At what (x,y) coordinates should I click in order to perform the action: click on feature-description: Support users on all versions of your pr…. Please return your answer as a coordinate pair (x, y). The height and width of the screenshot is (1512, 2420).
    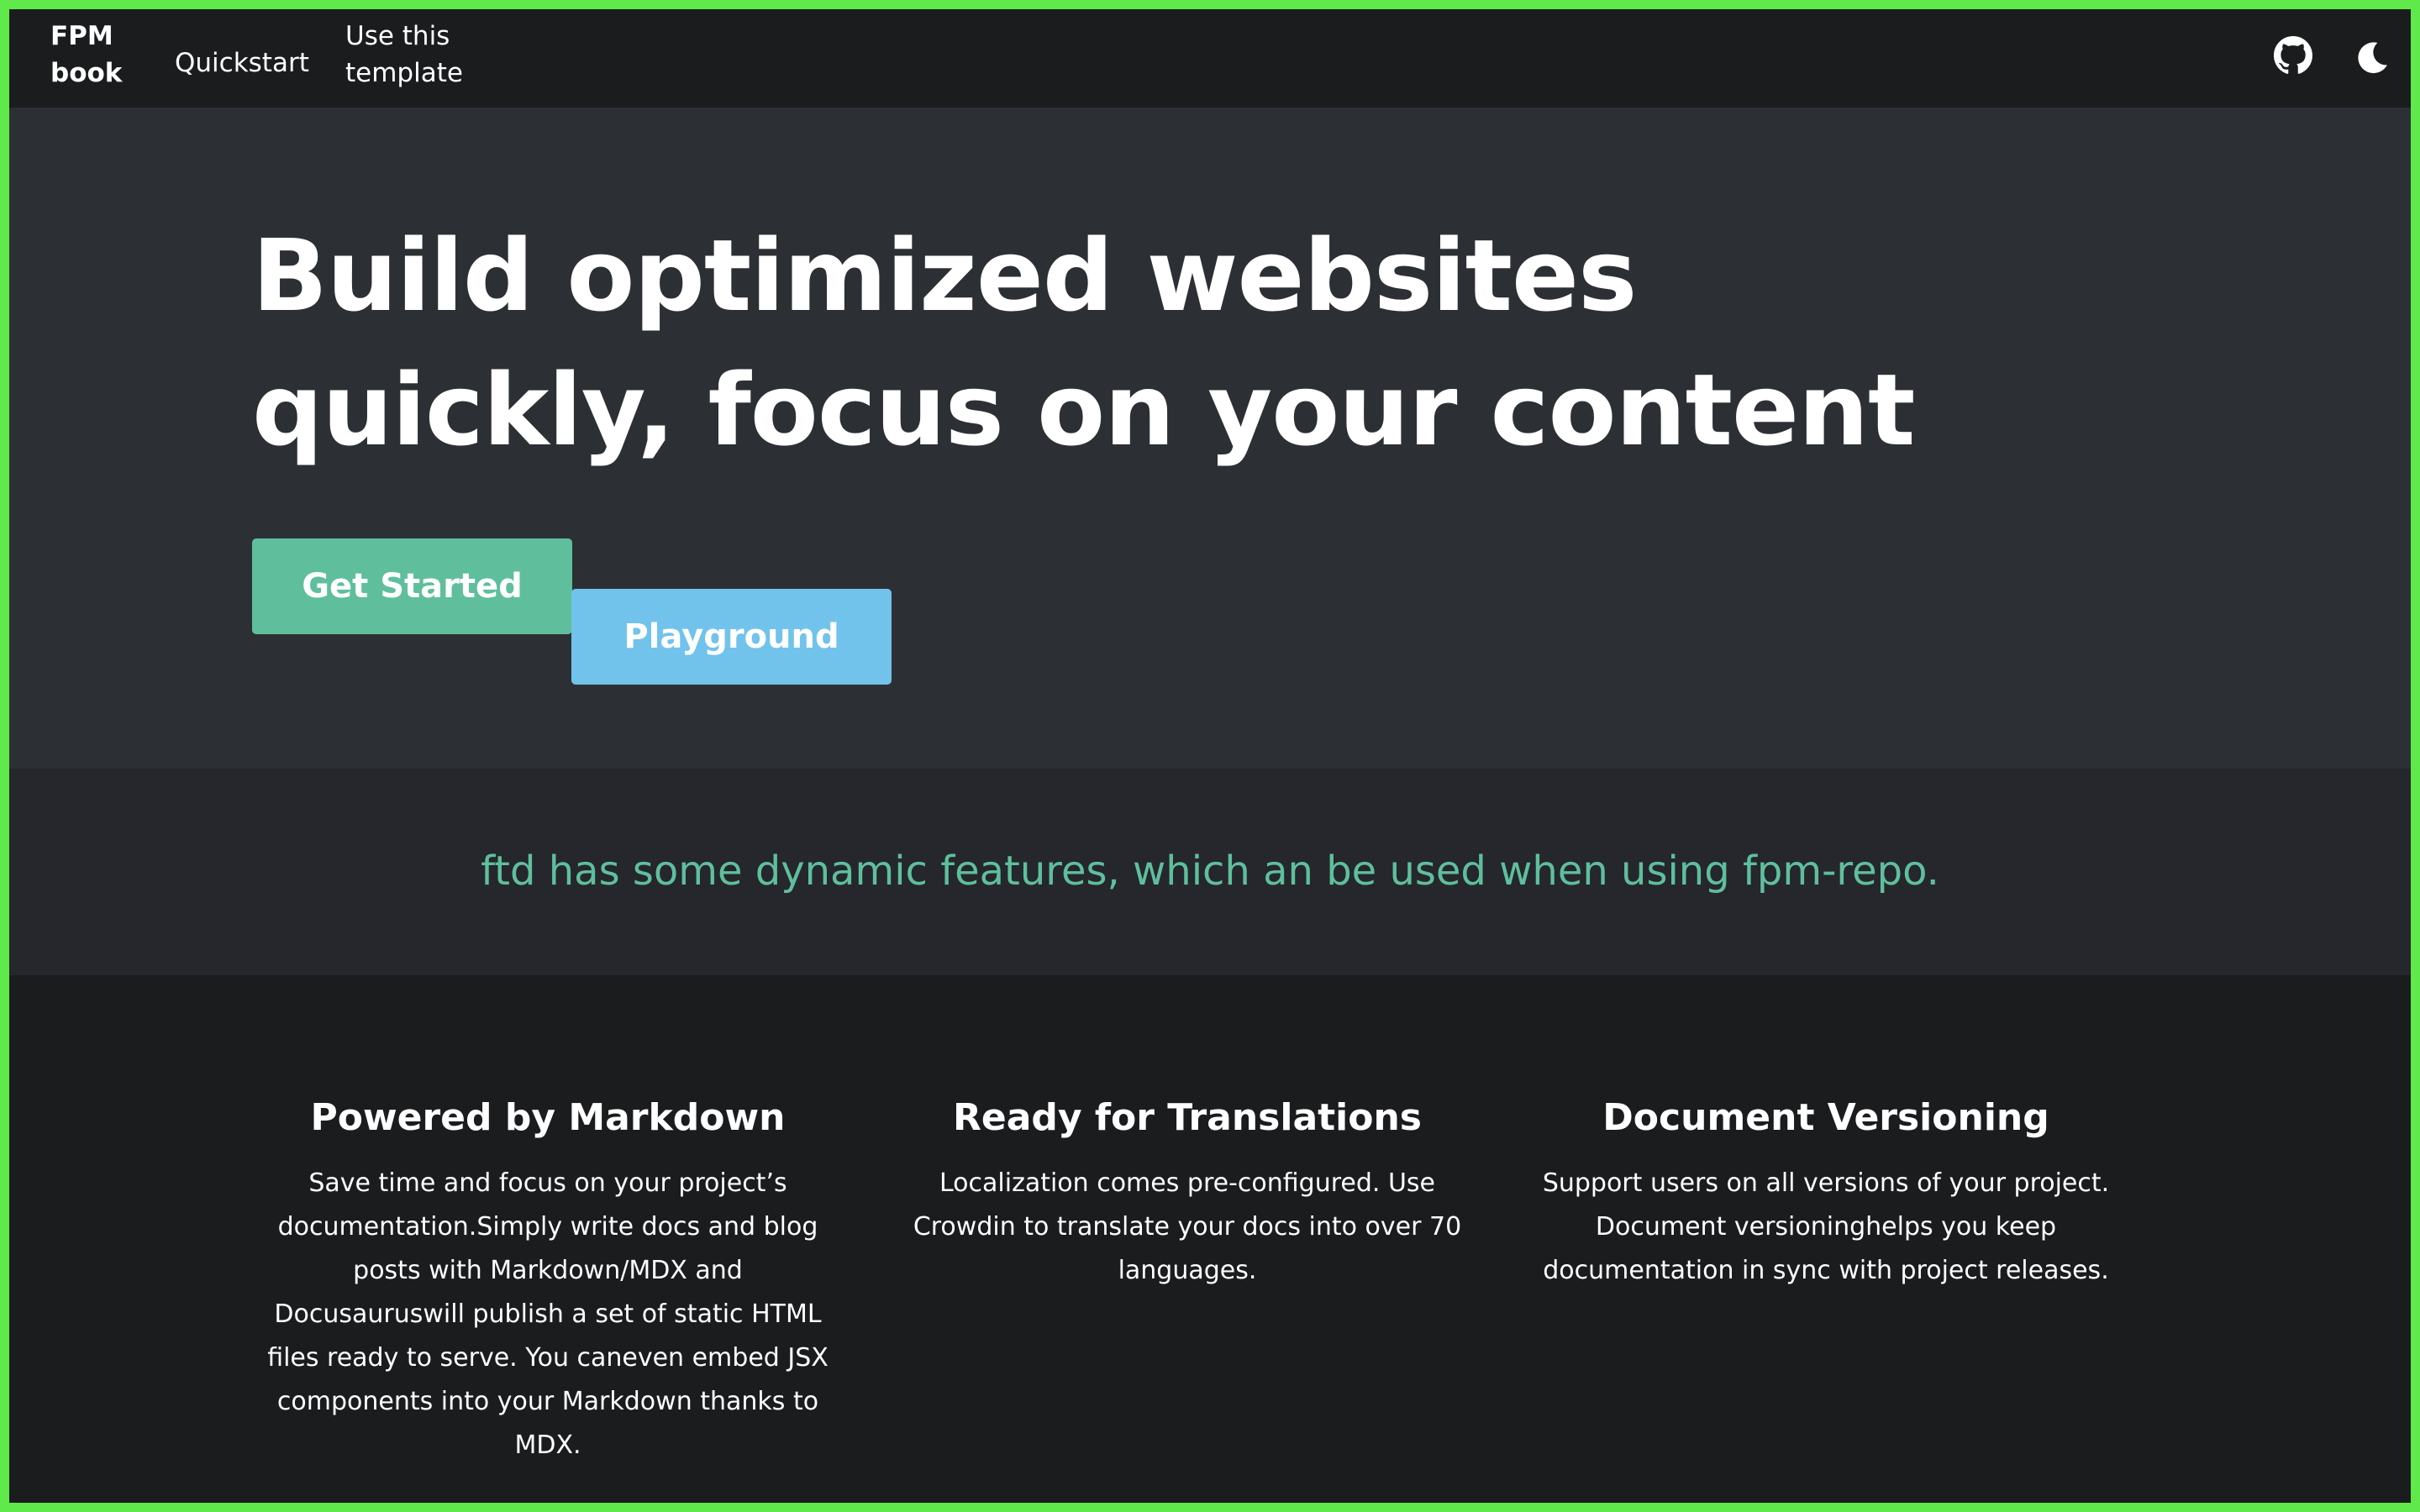
    Looking at the image, I should click on (1826, 1226).